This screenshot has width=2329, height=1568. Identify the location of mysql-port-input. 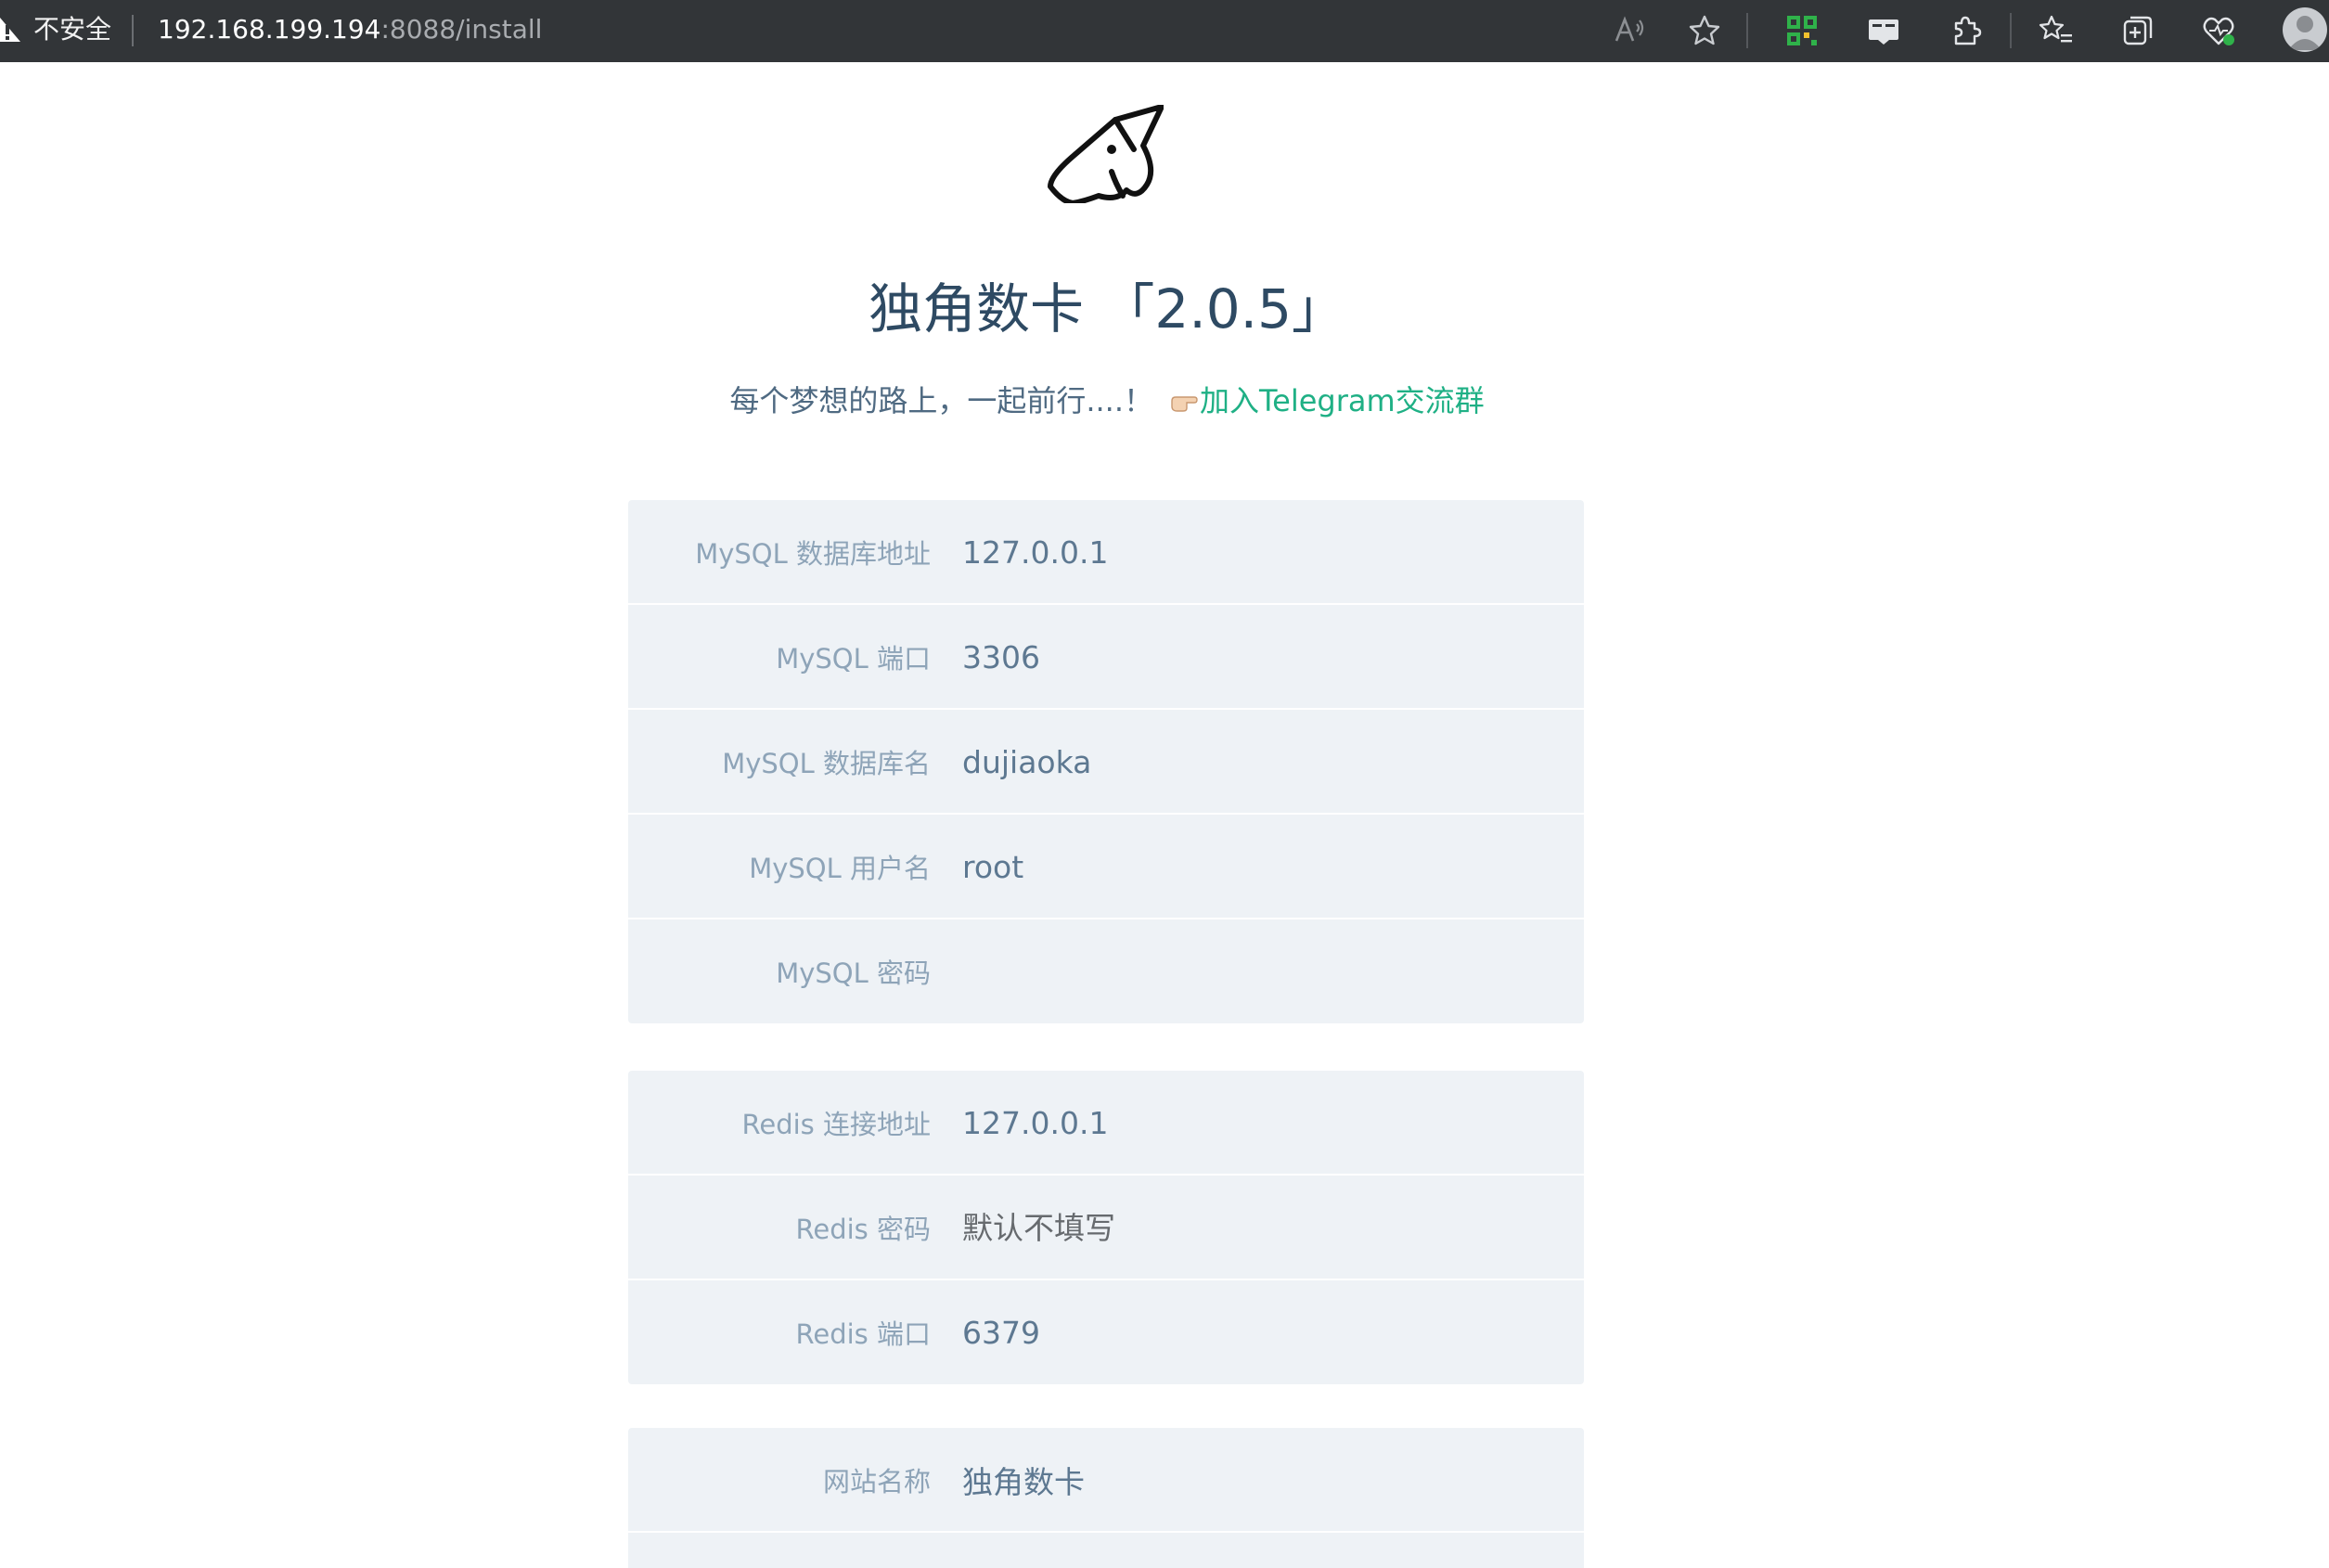
(1259, 657).